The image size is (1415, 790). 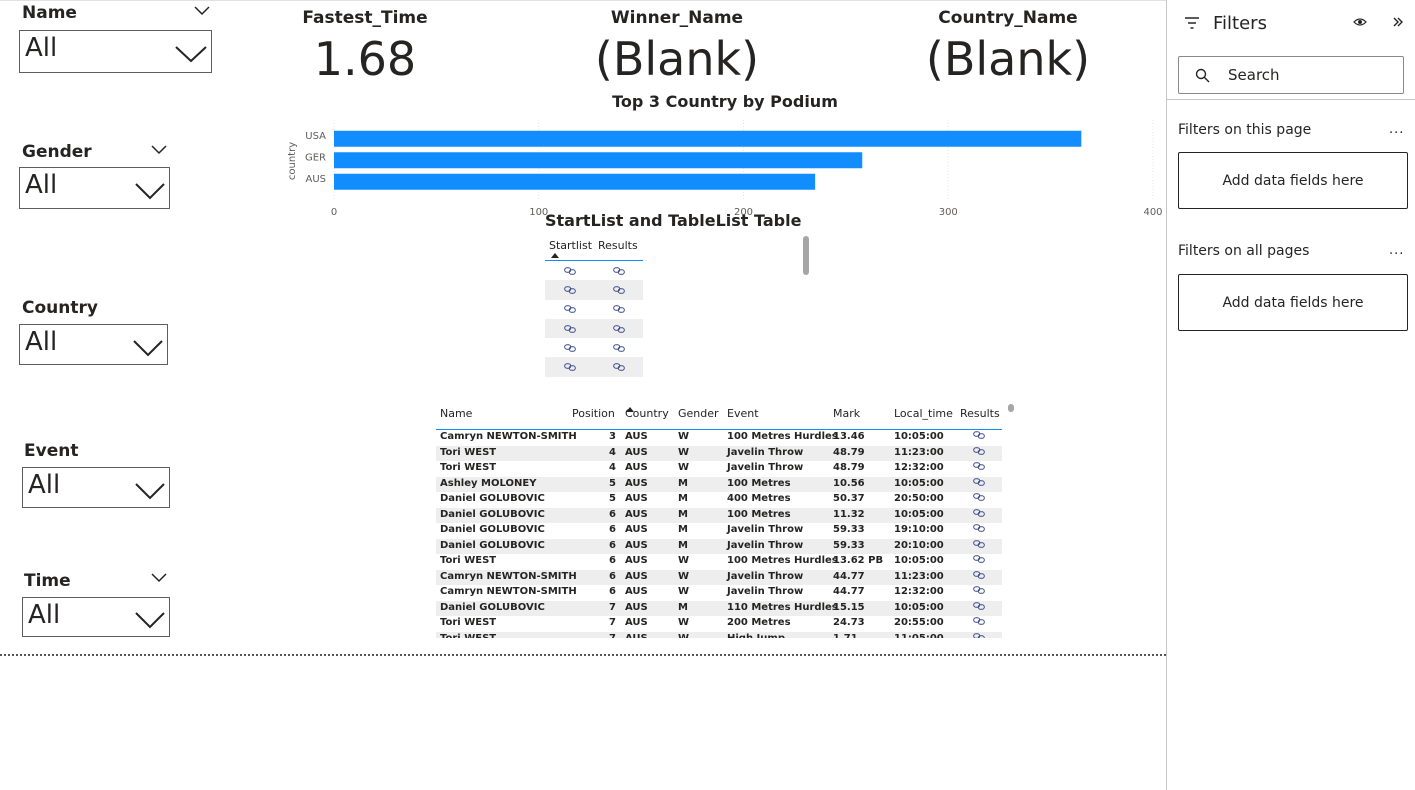 What do you see at coordinates (1398, 22) in the screenshot?
I see `collapse-pane-icon` at bounding box center [1398, 22].